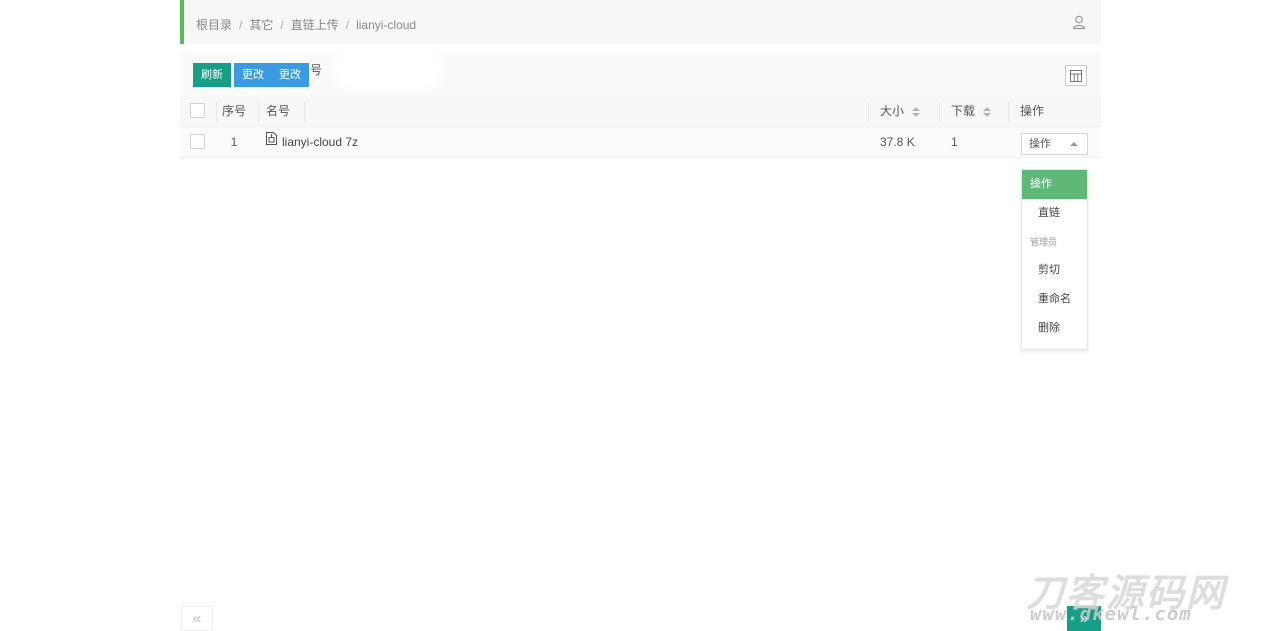 This screenshot has height=631, width=1280. I want to click on menu-item-ops: 操作, so click(1054, 184).